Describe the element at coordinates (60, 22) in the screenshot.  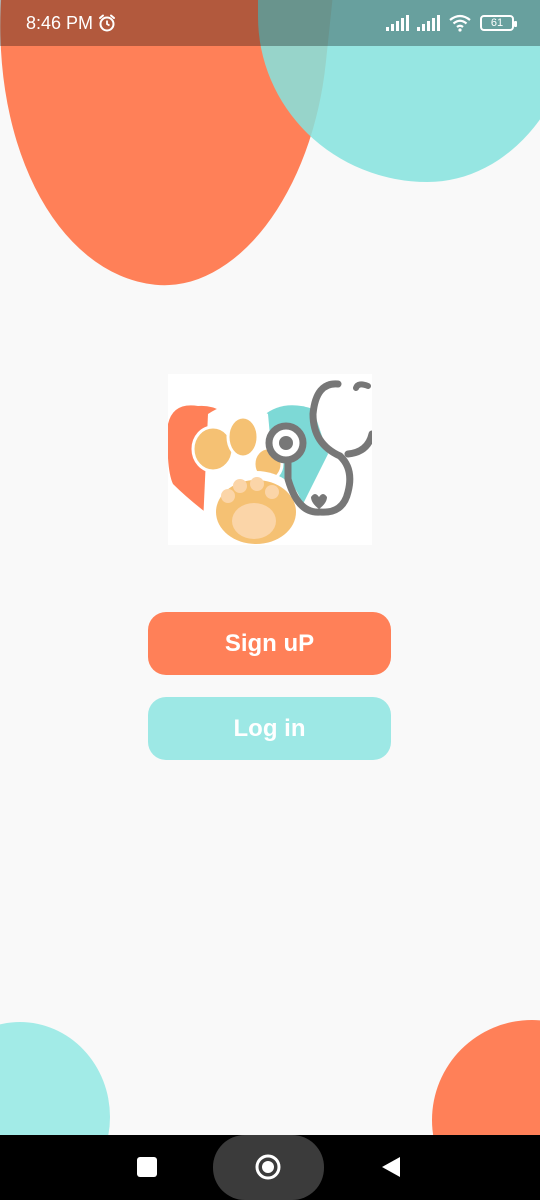
I see `clock: 8:46 PM` at that location.